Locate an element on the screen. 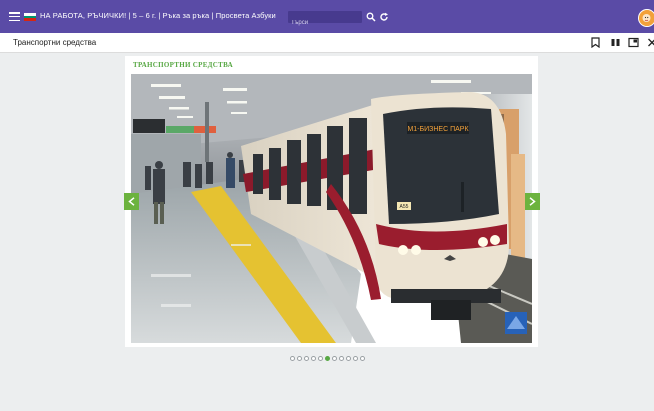 The height and width of the screenshot is (411, 654). search-icon is located at coordinates (371, 17).